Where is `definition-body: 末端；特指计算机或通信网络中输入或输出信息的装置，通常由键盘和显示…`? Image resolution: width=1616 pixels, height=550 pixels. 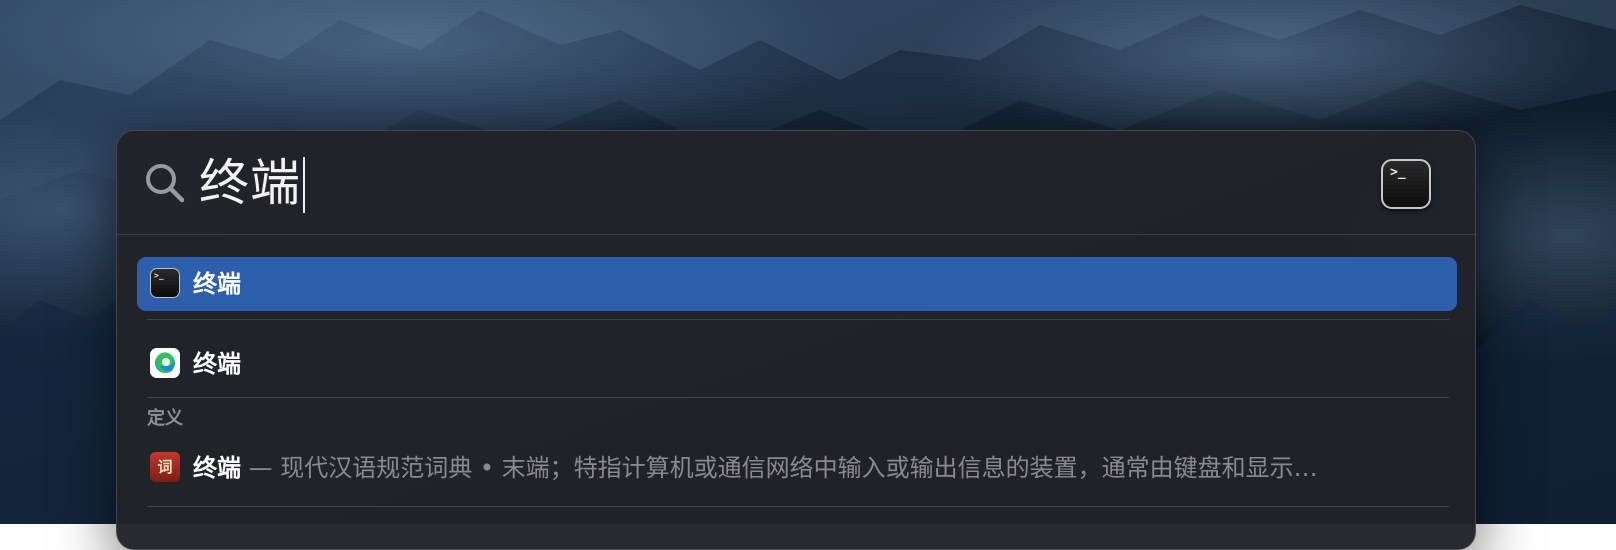 definition-body: 末端；特指计算机或通信网络中输入或输出信息的装置，通常由键盘和显示… is located at coordinates (910, 468).